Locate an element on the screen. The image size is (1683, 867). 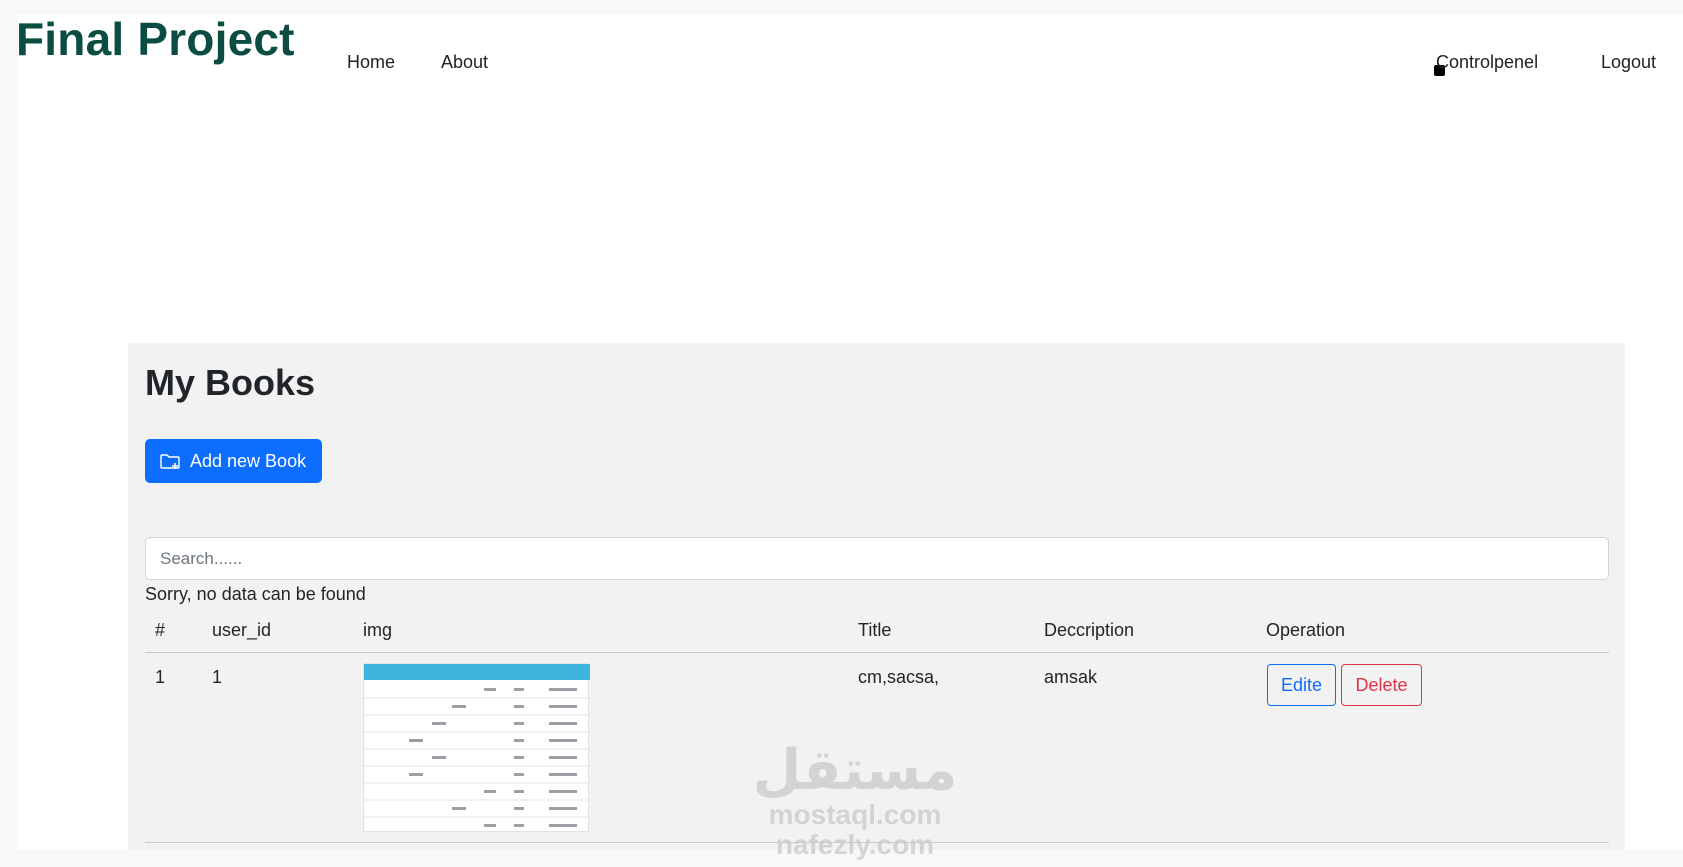
watermark-line-2: nafezly.com is located at coordinates (855, 844).